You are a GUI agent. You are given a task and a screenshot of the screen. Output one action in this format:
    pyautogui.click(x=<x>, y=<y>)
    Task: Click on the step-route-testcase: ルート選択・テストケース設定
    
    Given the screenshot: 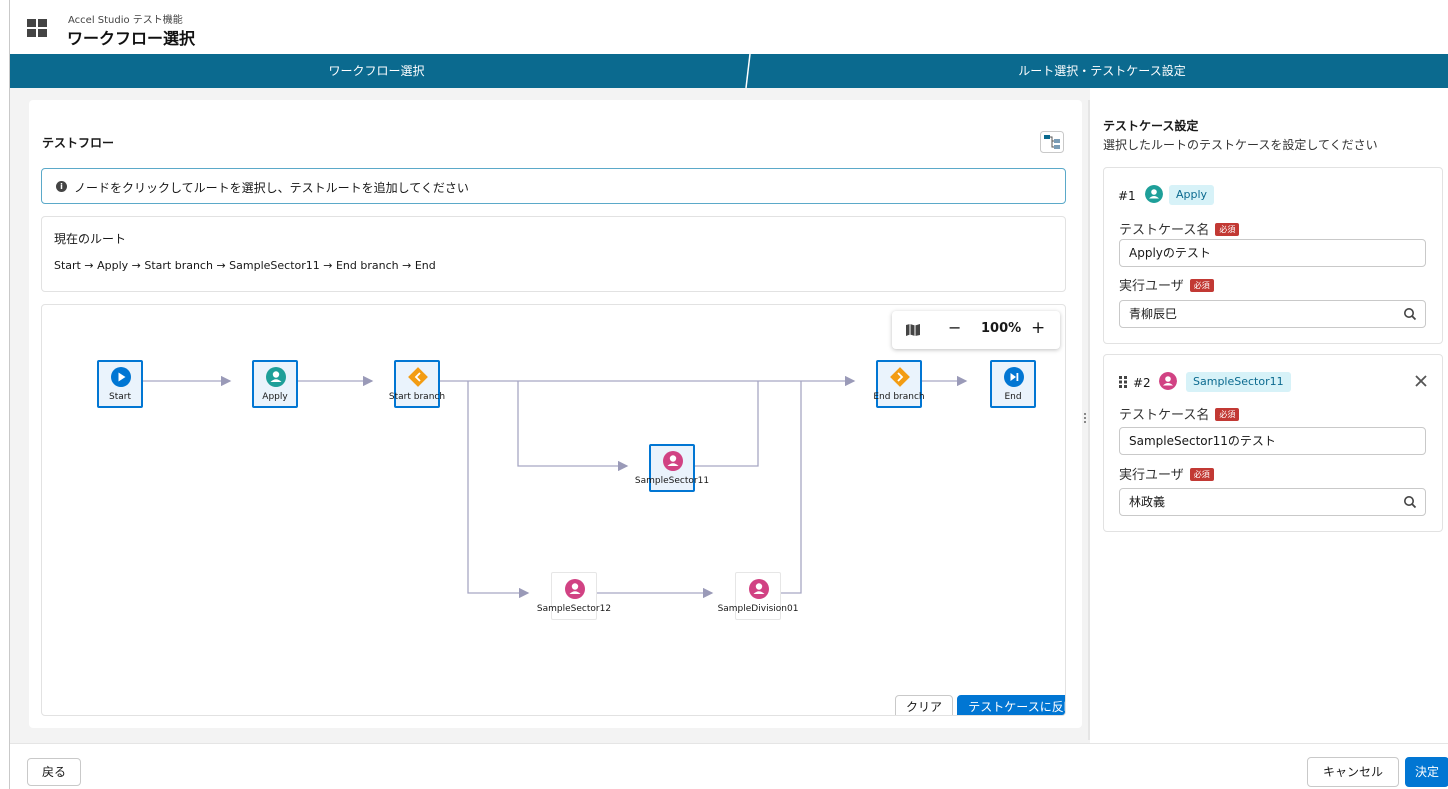 What is the action you would take?
    pyautogui.click(x=1101, y=71)
    